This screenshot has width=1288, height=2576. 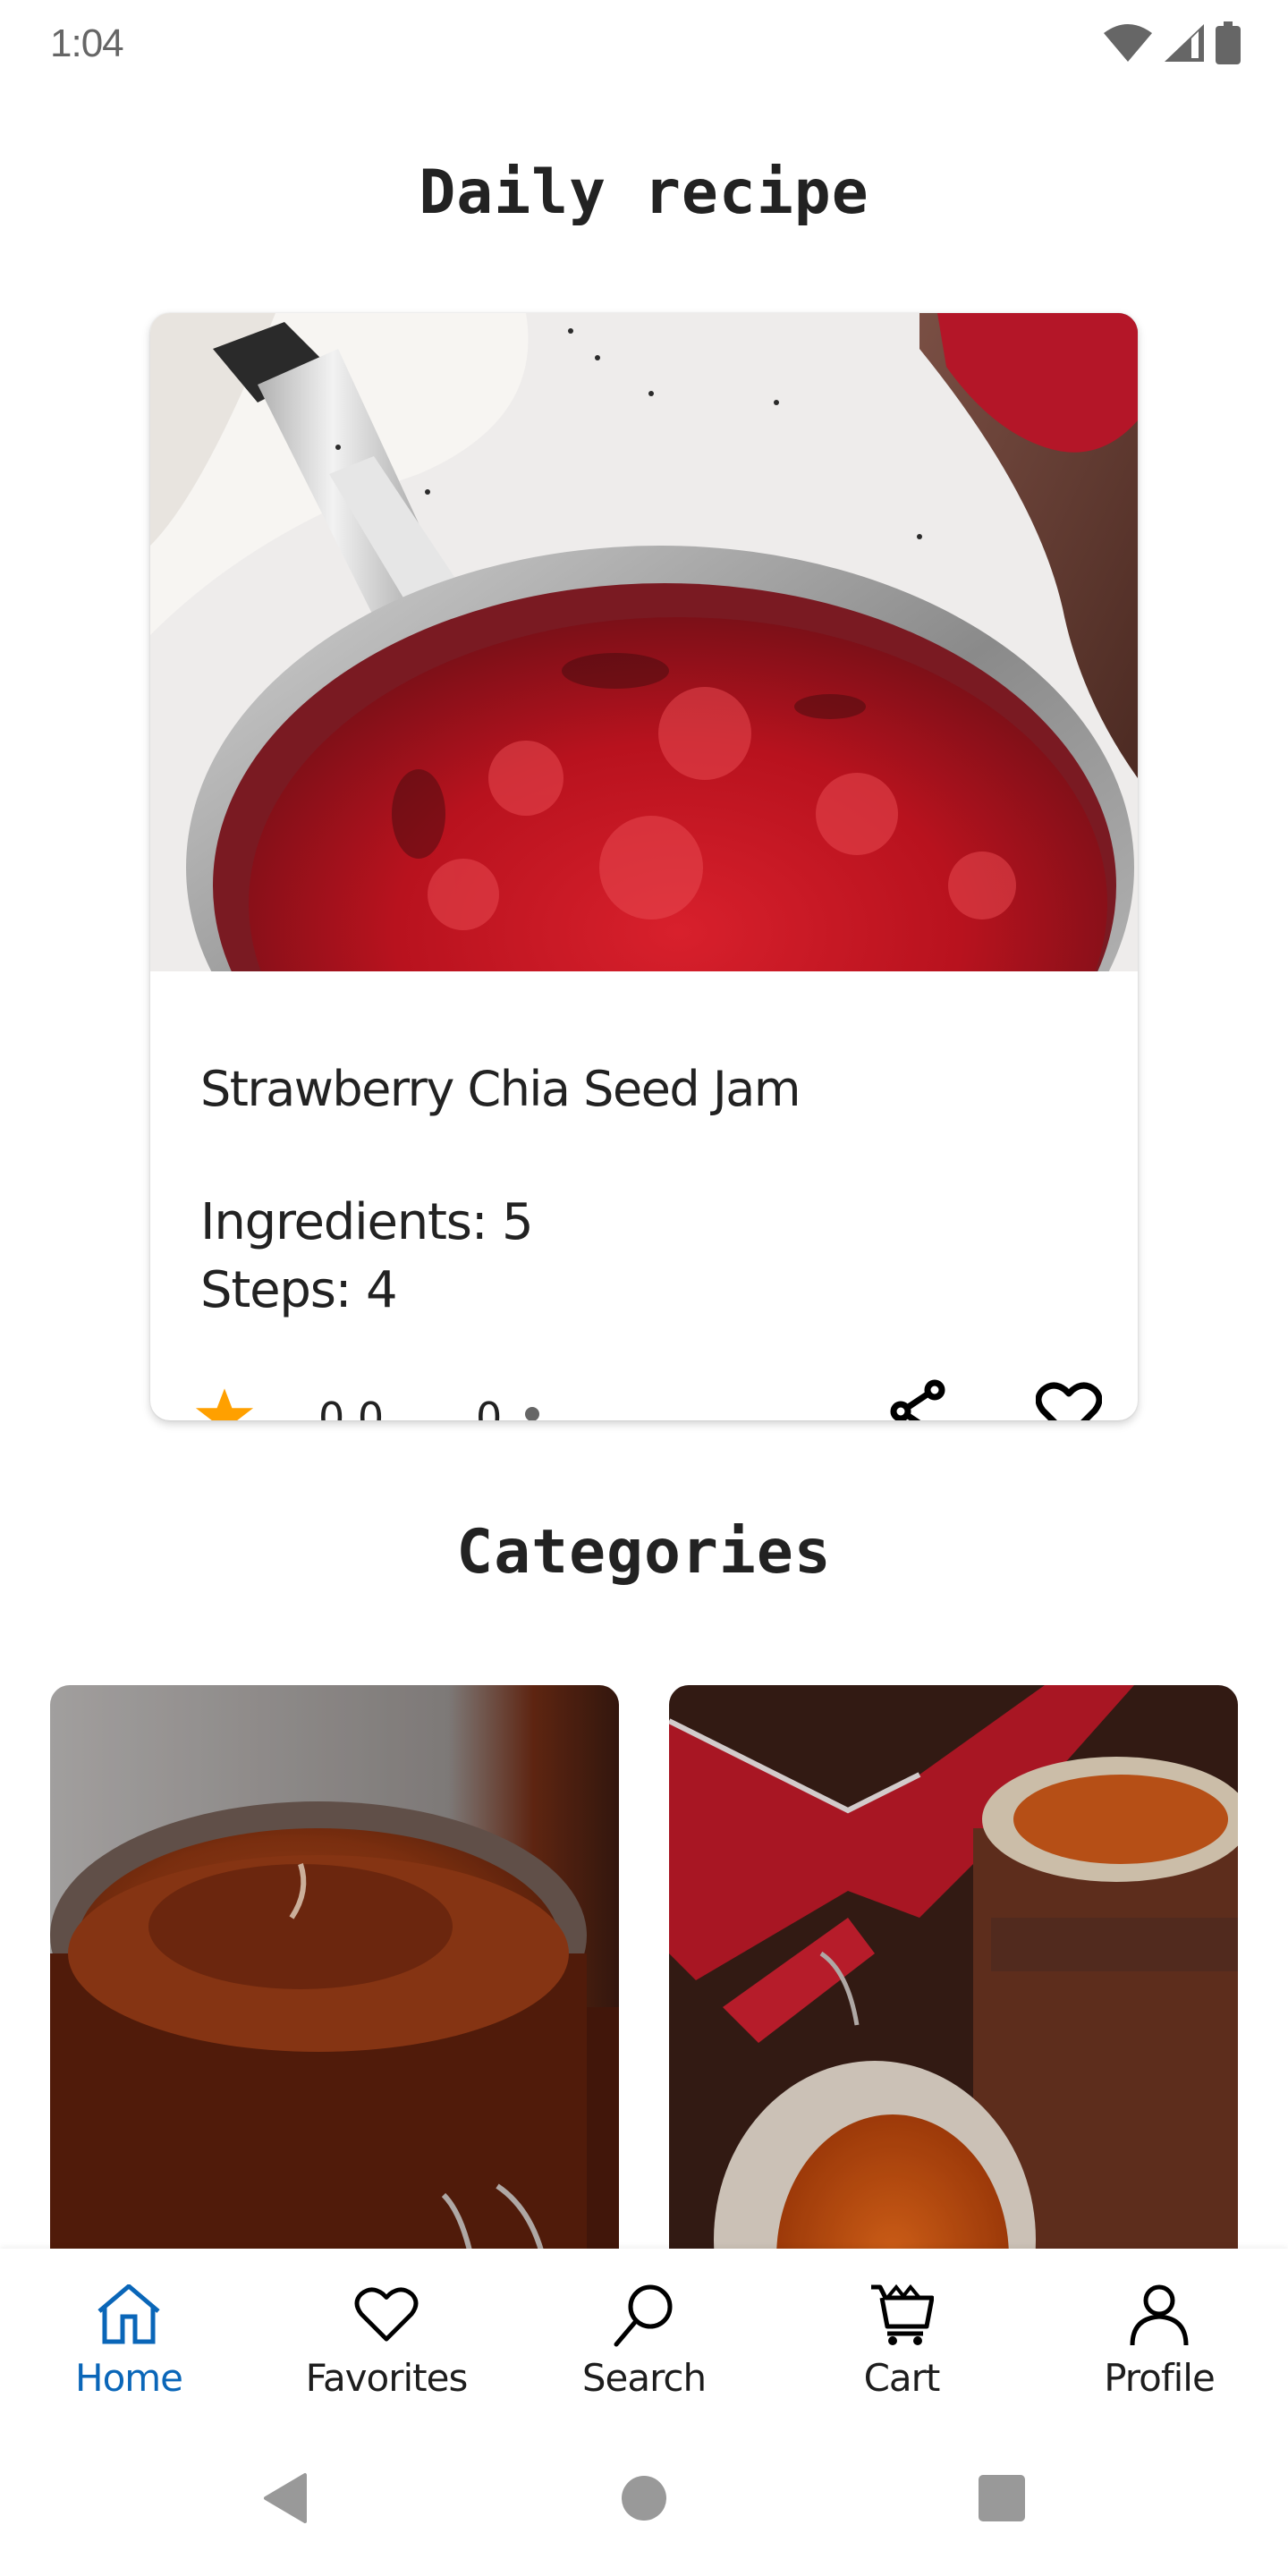 I want to click on nav-item-home: Home, so click(x=129, y=2336).